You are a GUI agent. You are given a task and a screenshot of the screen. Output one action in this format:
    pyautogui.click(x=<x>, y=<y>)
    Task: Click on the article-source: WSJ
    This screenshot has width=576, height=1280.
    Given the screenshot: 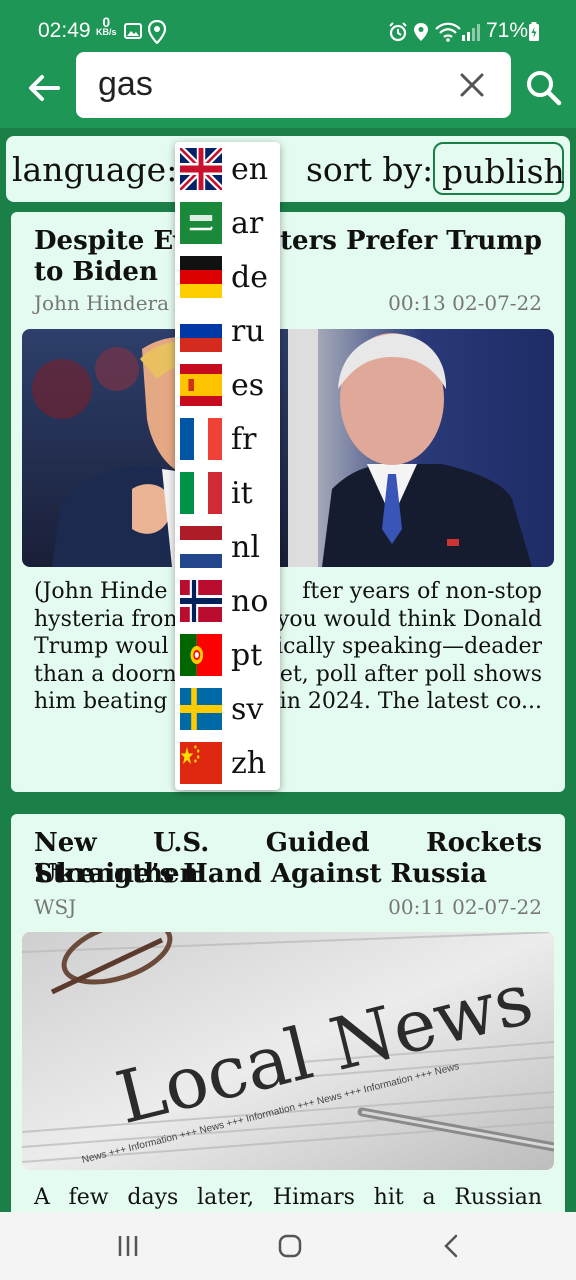 What is the action you would take?
    pyautogui.click(x=55, y=907)
    